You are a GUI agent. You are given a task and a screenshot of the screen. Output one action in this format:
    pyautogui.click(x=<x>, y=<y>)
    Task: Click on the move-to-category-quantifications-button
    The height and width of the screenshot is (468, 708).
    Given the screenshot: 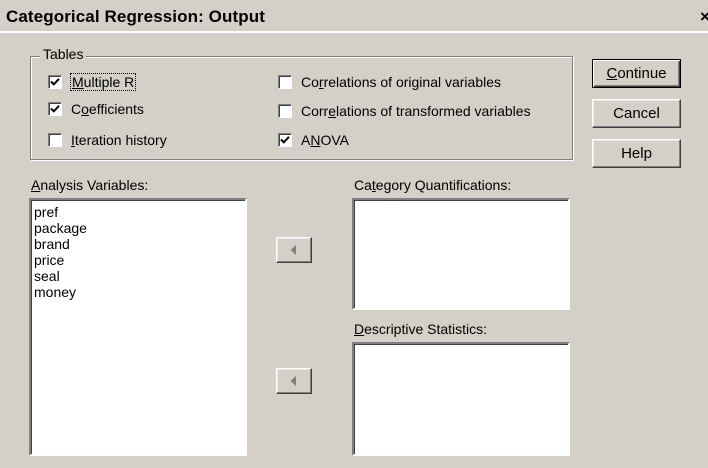 What is the action you would take?
    pyautogui.click(x=294, y=250)
    